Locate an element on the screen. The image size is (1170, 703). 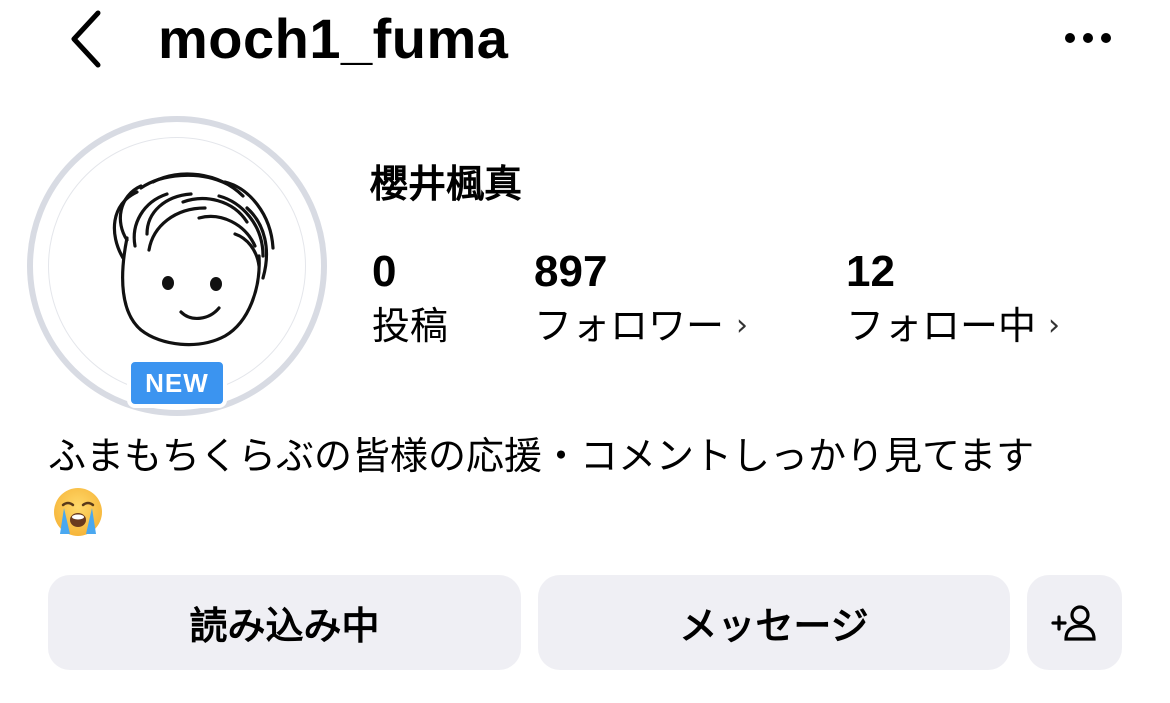
face-drawing is located at coordinates (193, 259).